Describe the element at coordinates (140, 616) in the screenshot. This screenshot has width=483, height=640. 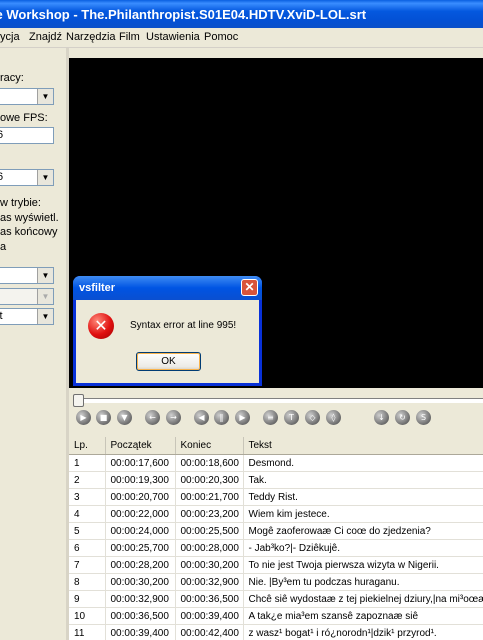
I see `cell-start: 00:00:36,500` at that location.